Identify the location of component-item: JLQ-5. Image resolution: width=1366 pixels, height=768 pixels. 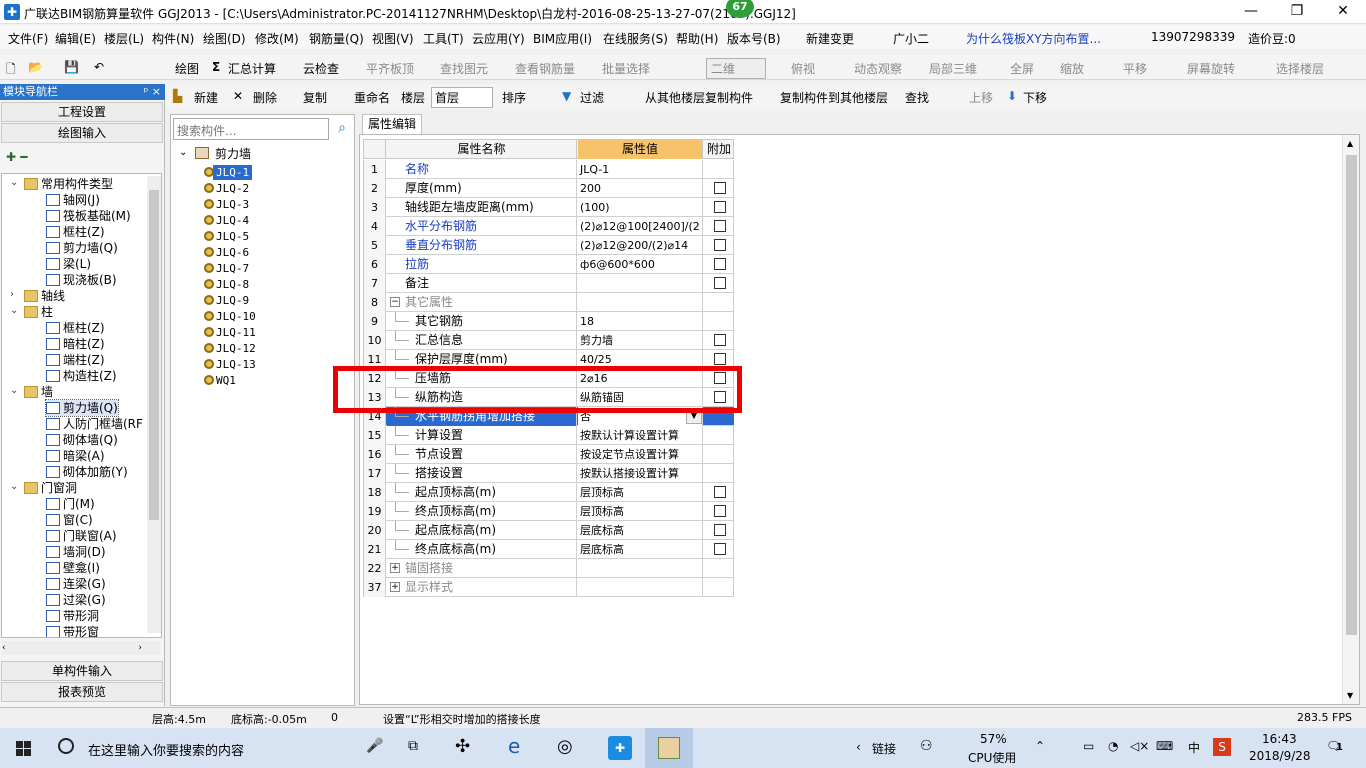
(232, 236).